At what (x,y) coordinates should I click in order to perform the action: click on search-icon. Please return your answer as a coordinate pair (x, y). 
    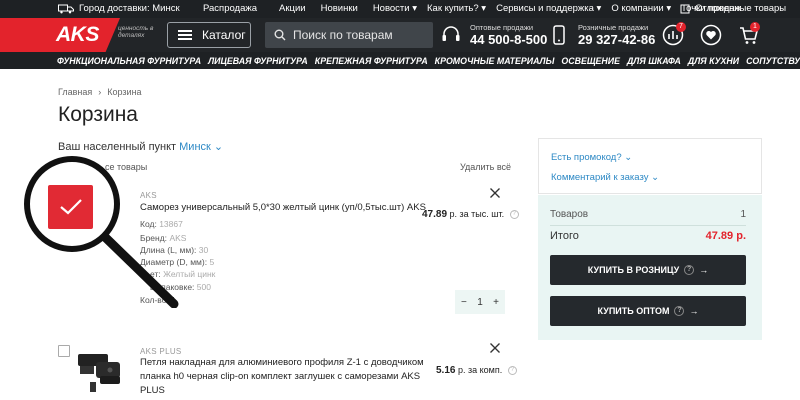
    Looking at the image, I should click on (280, 35).